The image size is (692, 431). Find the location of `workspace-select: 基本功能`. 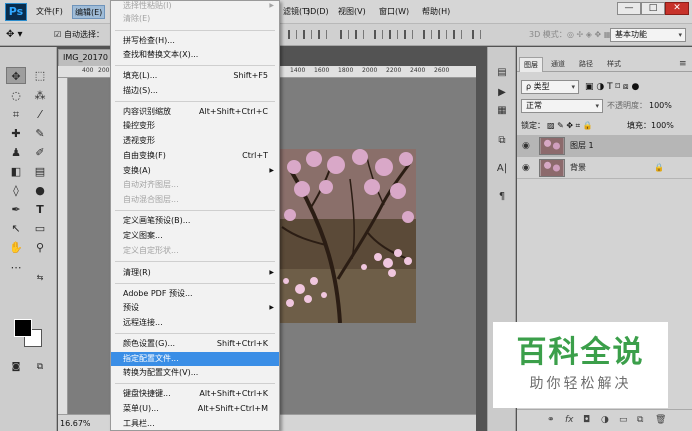

workspace-select: 基本功能 is located at coordinates (648, 35).